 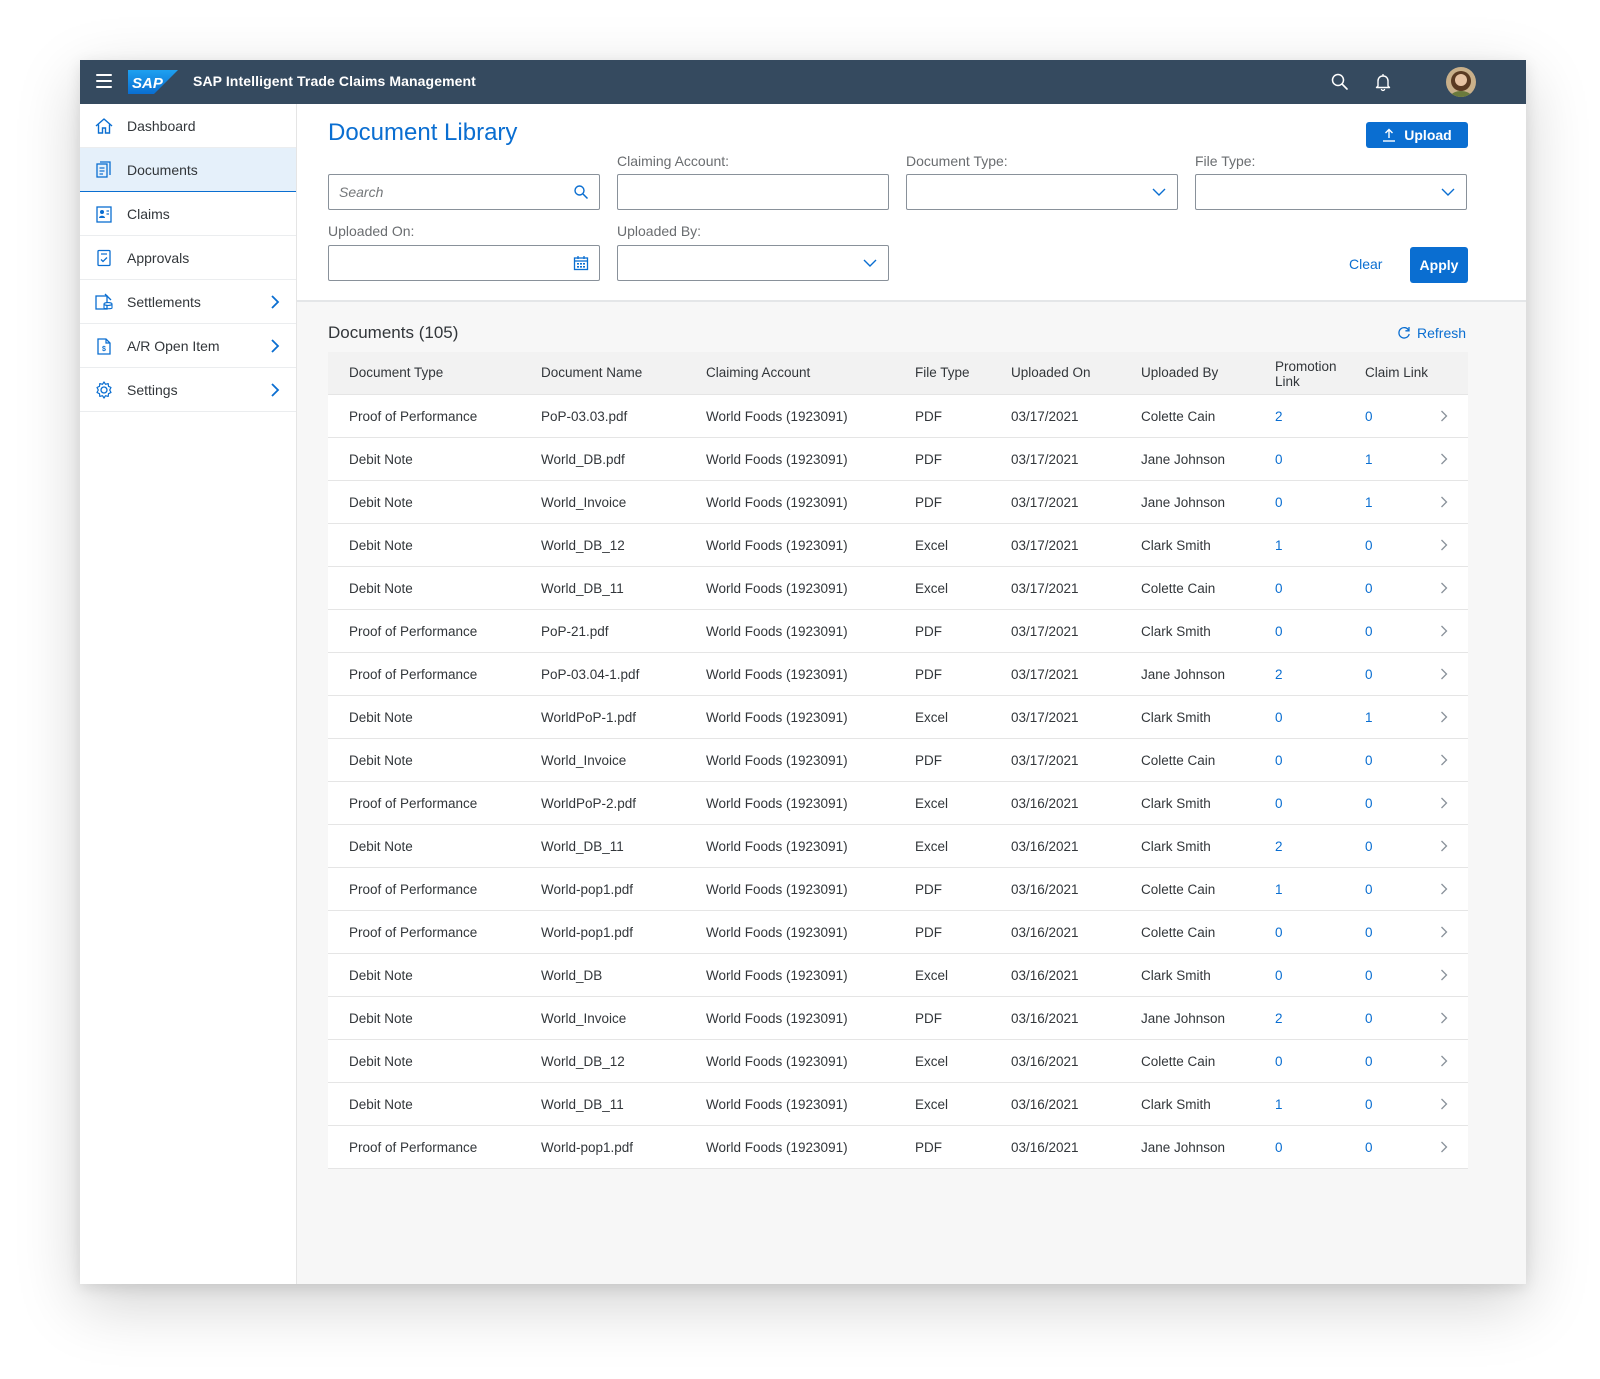 I want to click on refresh-button: Refresh, so click(x=1431, y=333).